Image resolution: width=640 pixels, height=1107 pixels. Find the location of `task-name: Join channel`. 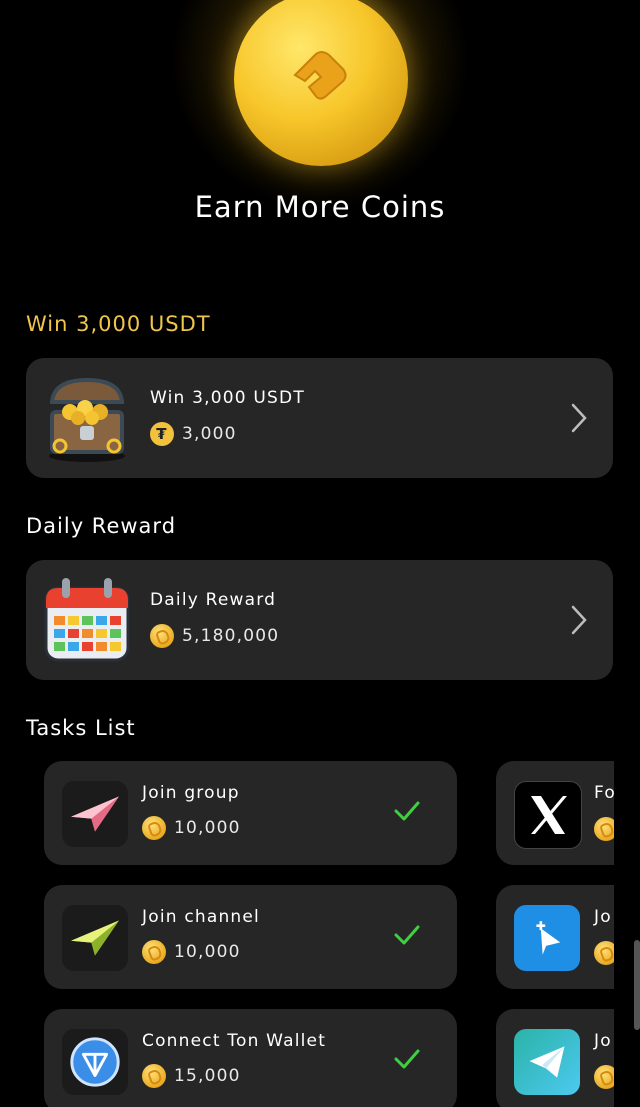

task-name: Join channel is located at coordinates (201, 917).